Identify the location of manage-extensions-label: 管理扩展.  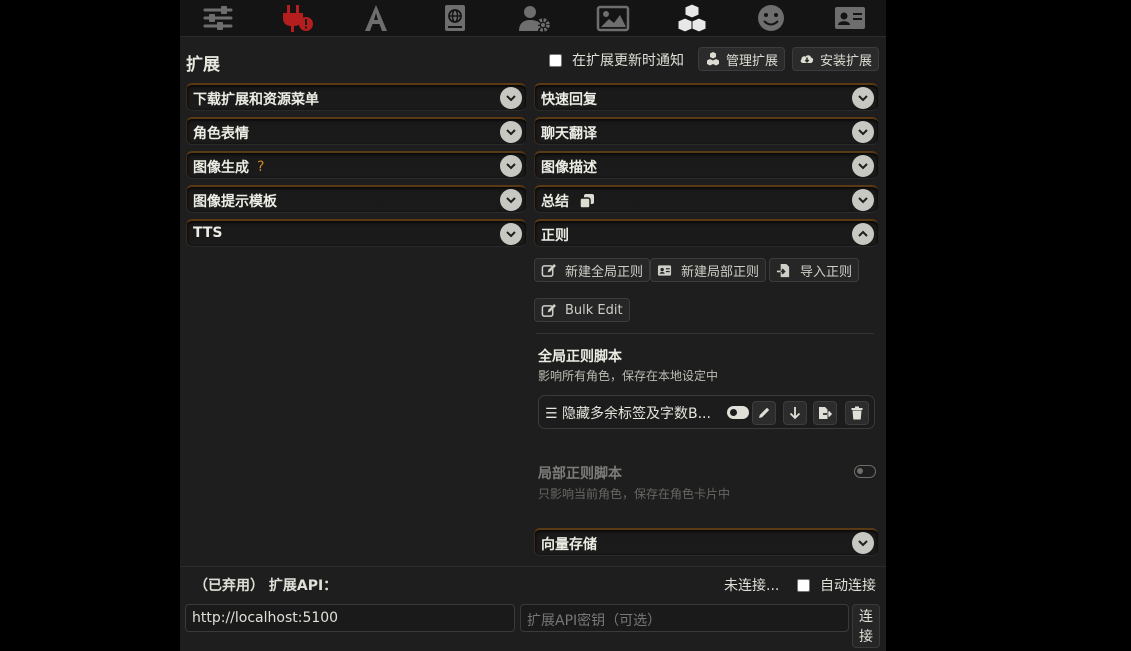
(752, 61).